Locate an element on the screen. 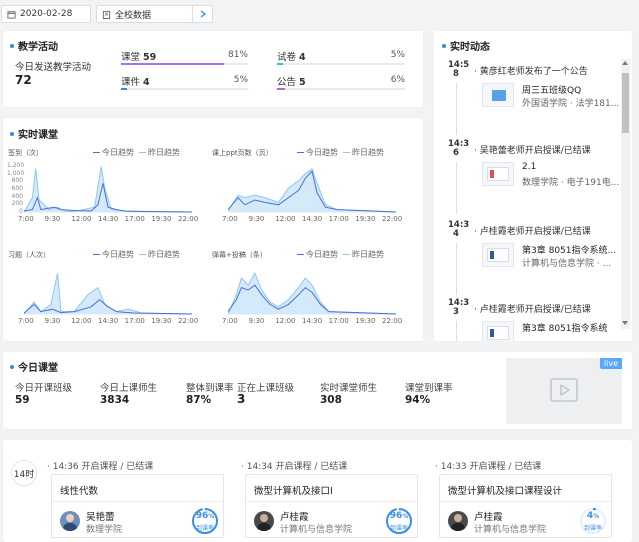  legend-yesterday: 昨日趋势 is located at coordinates (368, 254).